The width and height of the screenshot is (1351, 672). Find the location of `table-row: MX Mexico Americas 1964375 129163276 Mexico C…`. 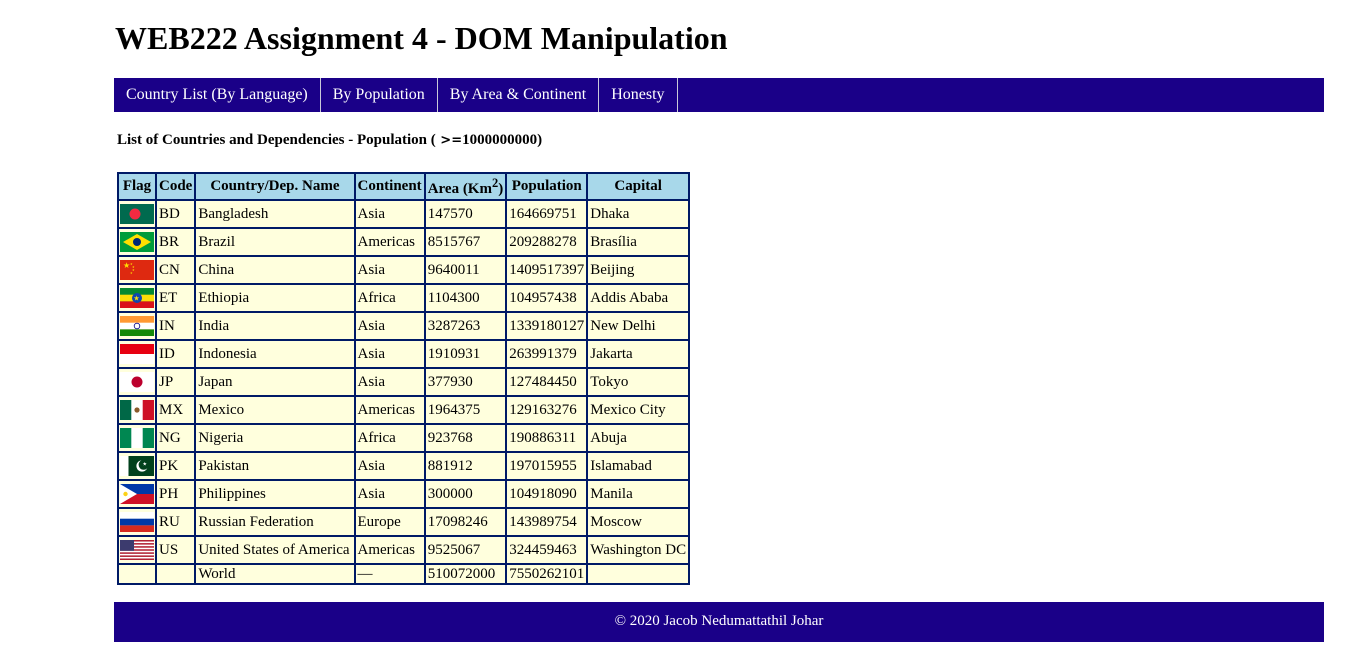

table-row: MX Mexico Americas 1964375 129163276 Mexico C… is located at coordinates (404, 410).